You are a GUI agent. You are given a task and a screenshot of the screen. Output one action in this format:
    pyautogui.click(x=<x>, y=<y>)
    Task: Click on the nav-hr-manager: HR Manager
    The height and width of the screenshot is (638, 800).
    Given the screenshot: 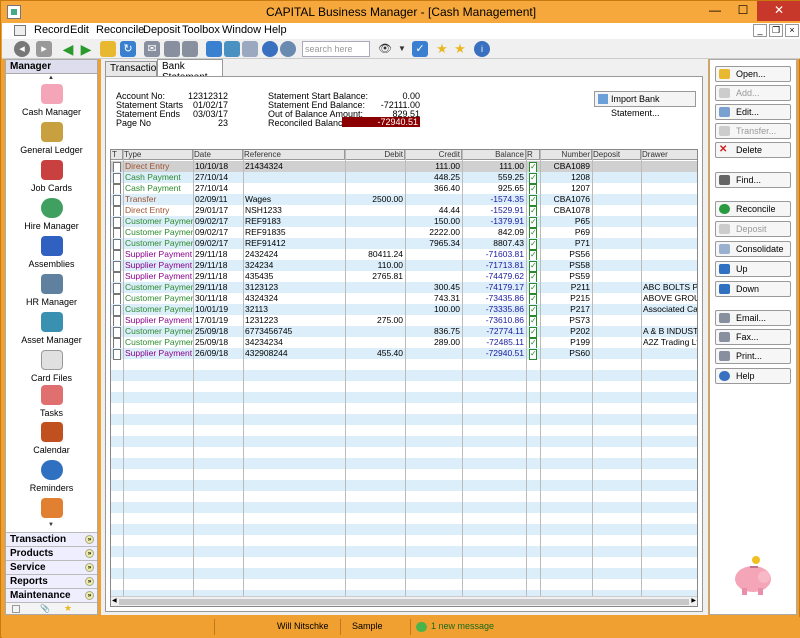 What is the action you would take?
    pyautogui.click(x=51, y=293)
    